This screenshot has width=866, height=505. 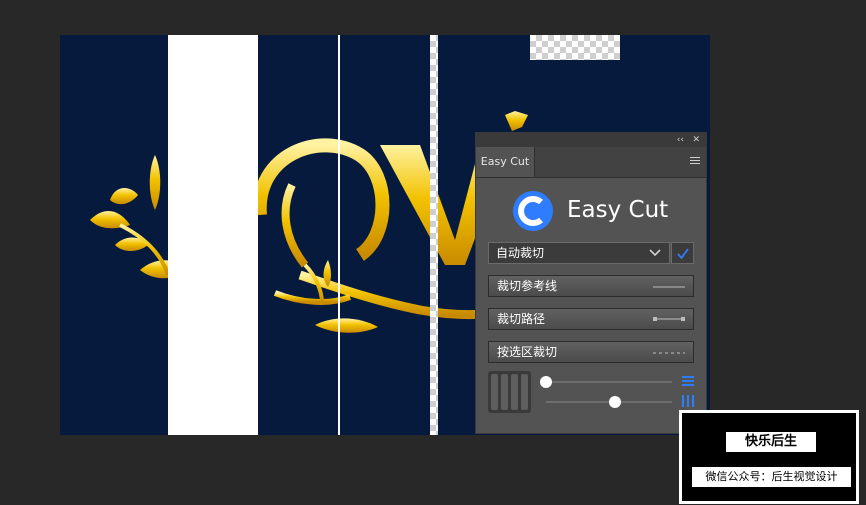 I want to click on white-cut-strip, so click(x=213, y=235).